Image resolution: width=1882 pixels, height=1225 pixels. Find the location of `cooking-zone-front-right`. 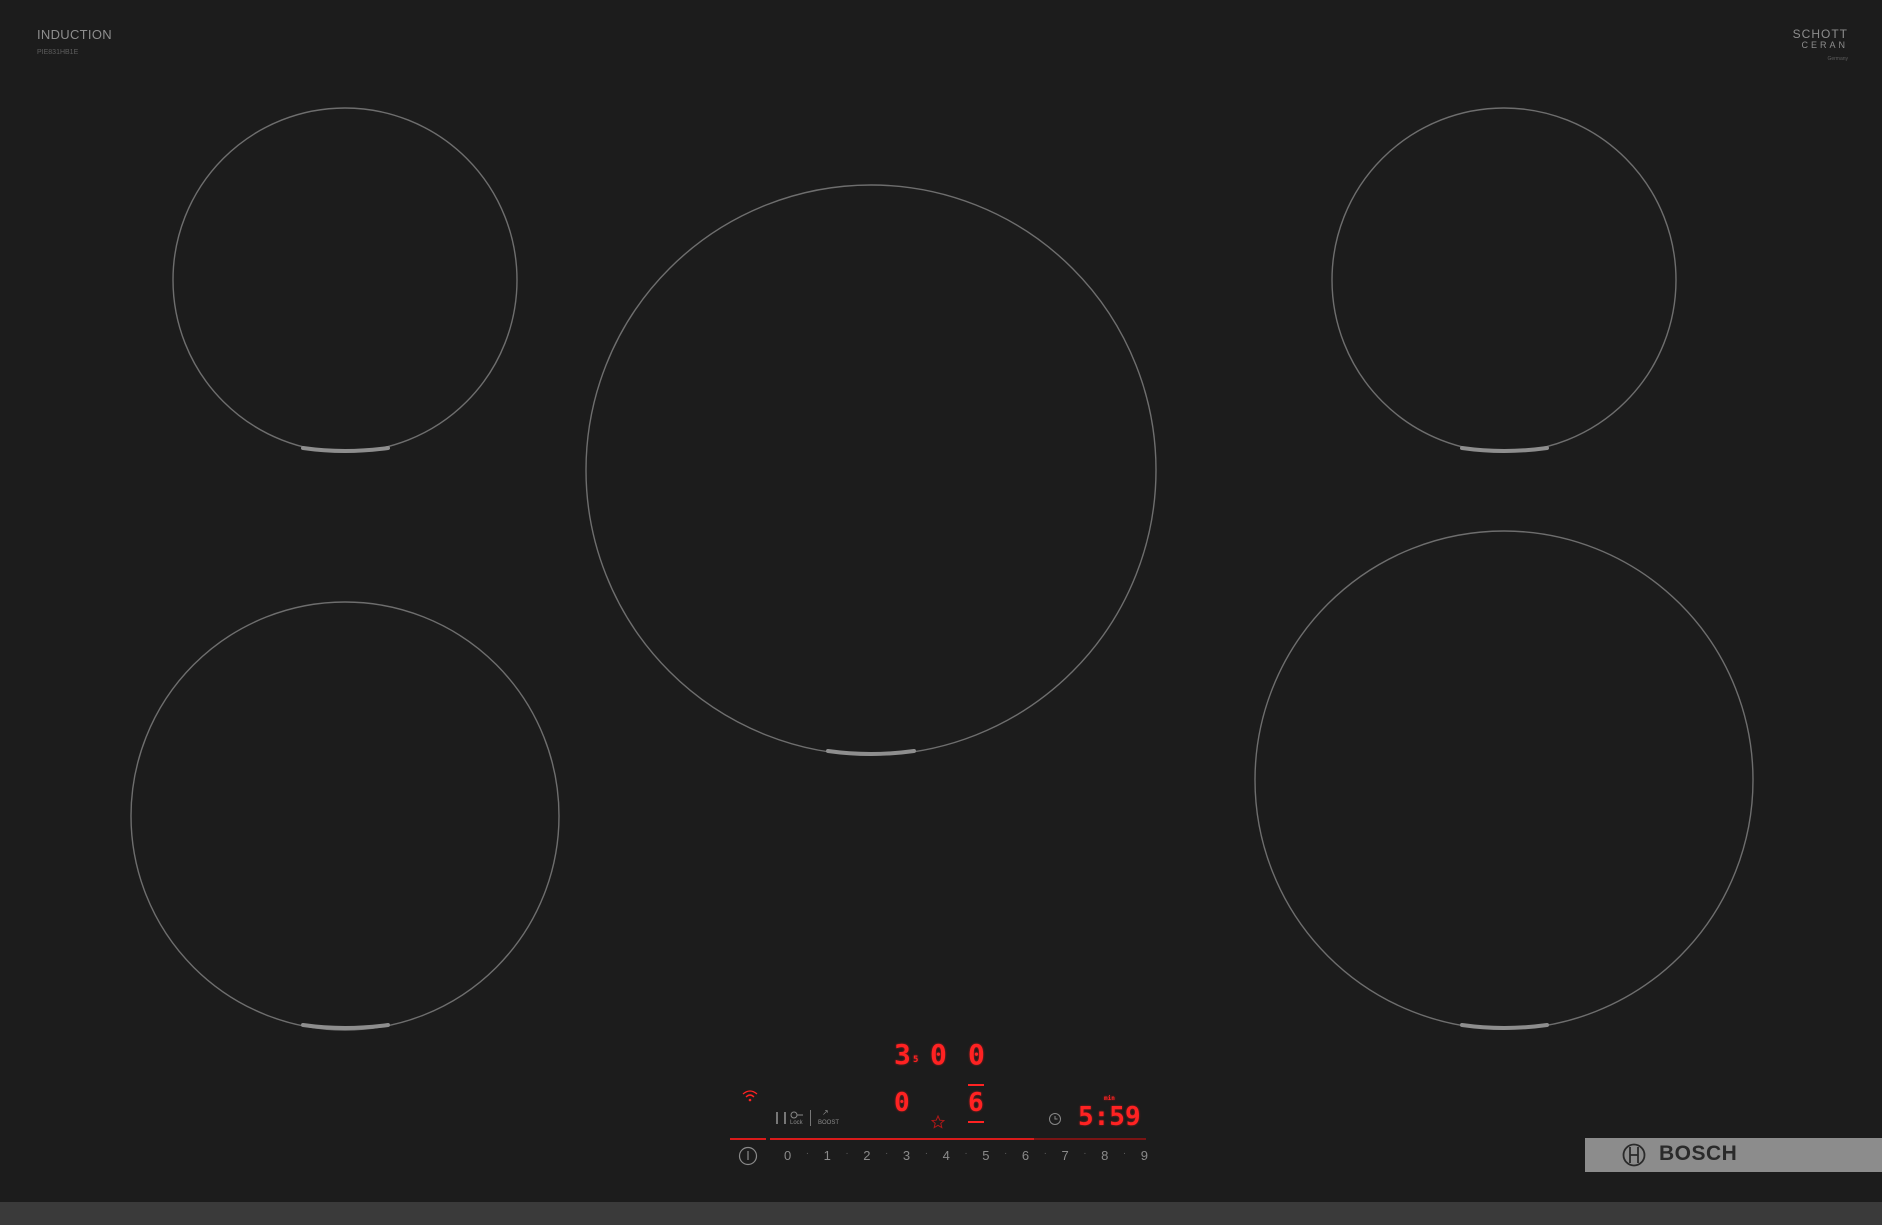

cooking-zone-front-right is located at coordinates (1504, 780).